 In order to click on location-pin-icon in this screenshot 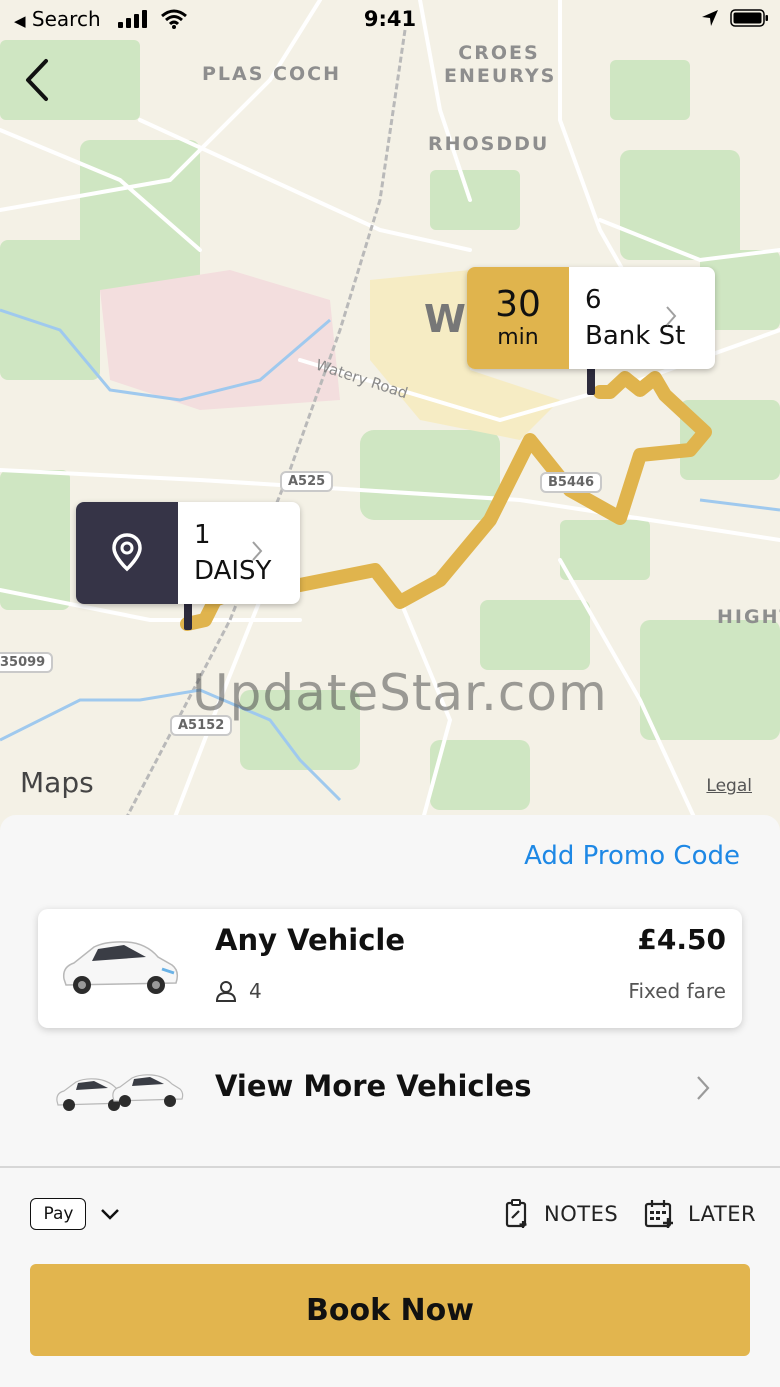, I will do `click(127, 552)`.